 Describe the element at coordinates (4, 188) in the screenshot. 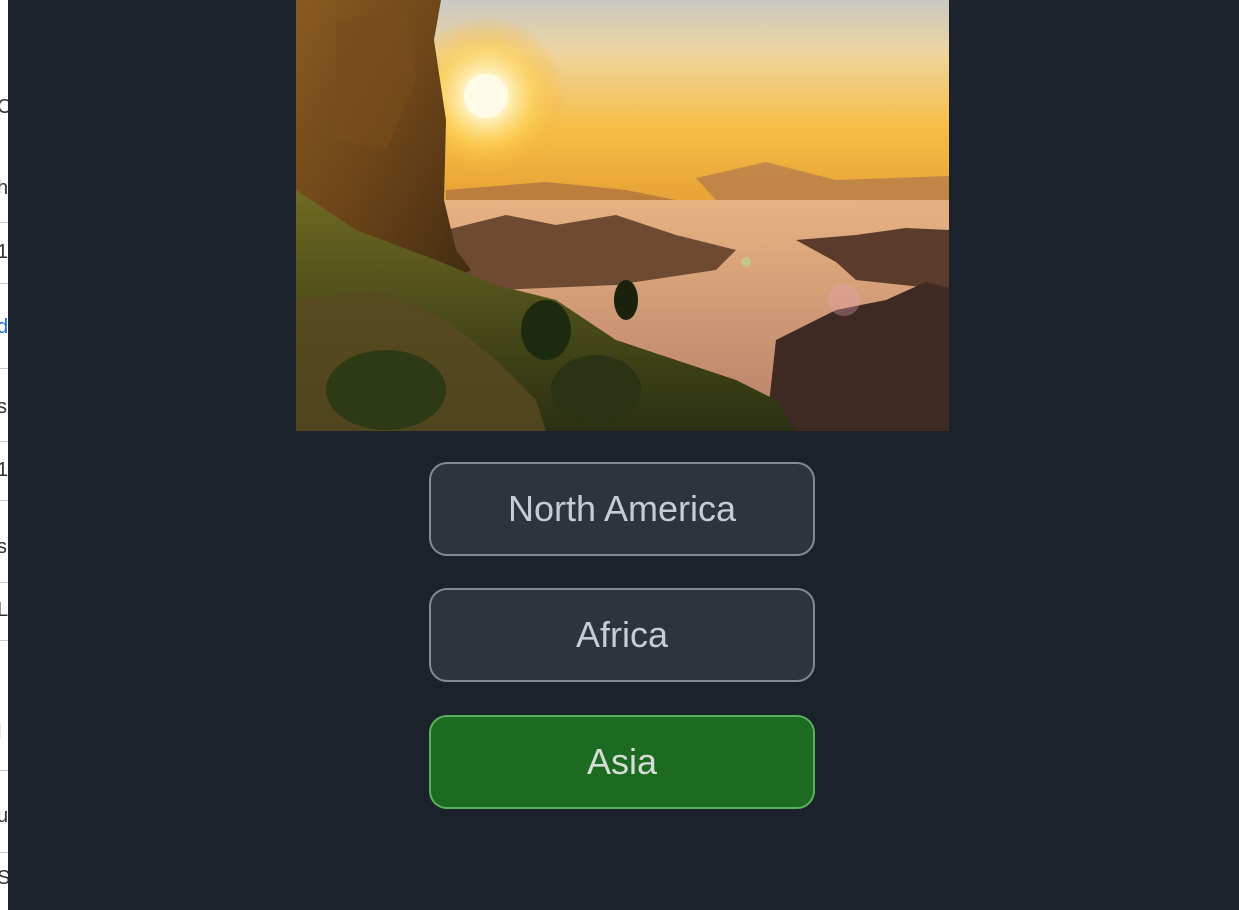

I see `background-text-fragment: h` at that location.